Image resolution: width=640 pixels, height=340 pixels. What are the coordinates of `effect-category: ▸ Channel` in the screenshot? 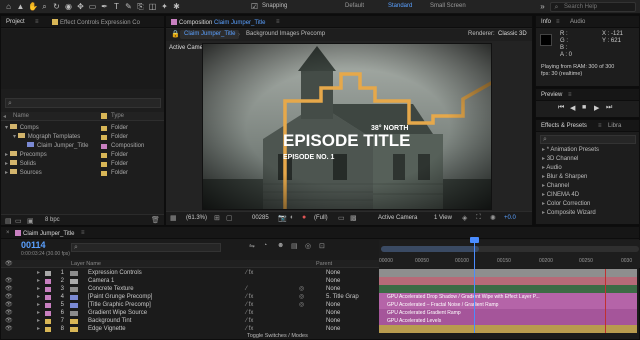 It's located at (587, 186).